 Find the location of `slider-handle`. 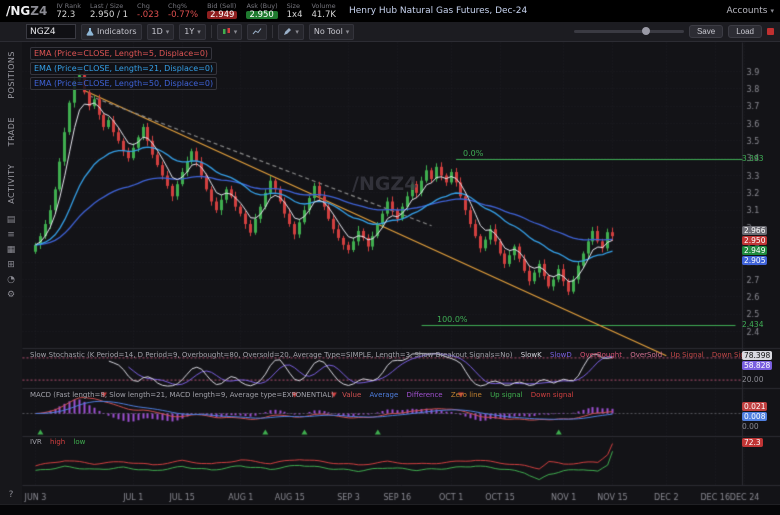

slider-handle is located at coordinates (646, 31).